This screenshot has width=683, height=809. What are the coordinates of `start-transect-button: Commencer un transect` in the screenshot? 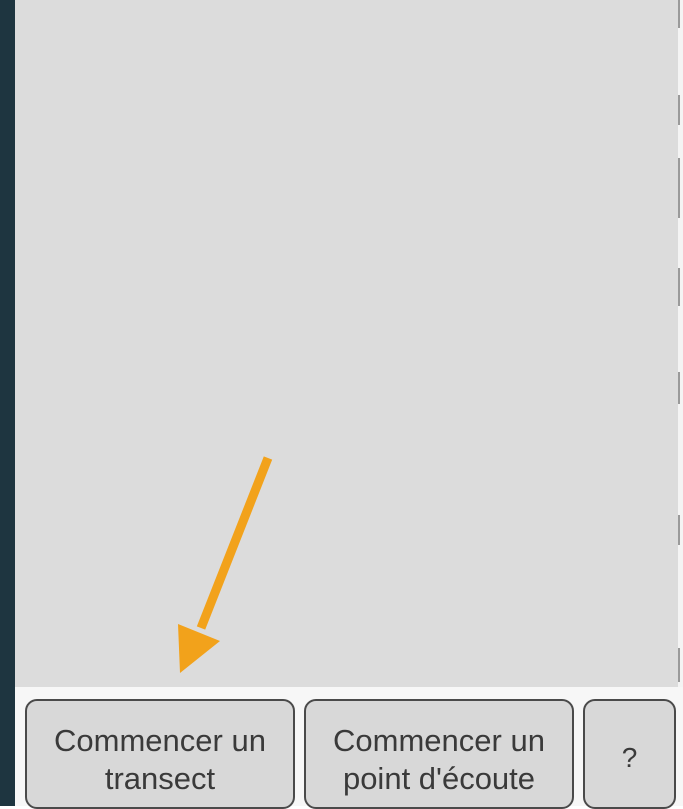 It's located at (160, 754).